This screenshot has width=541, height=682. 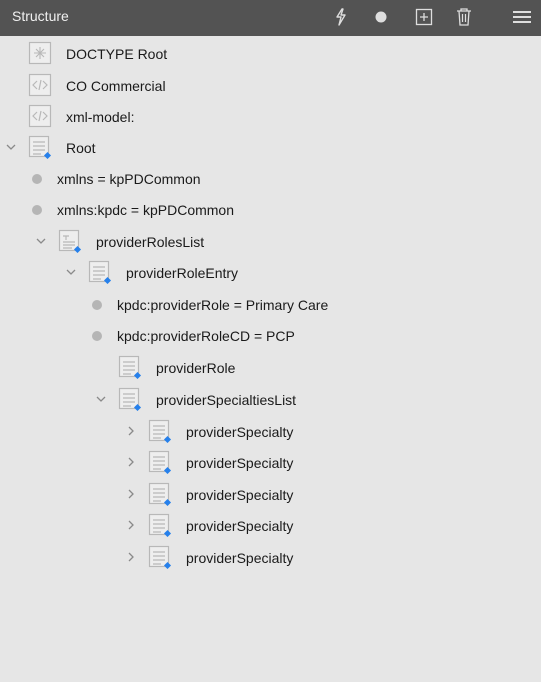 I want to click on tree-node-label: DOCTYPE Root, so click(x=117, y=54).